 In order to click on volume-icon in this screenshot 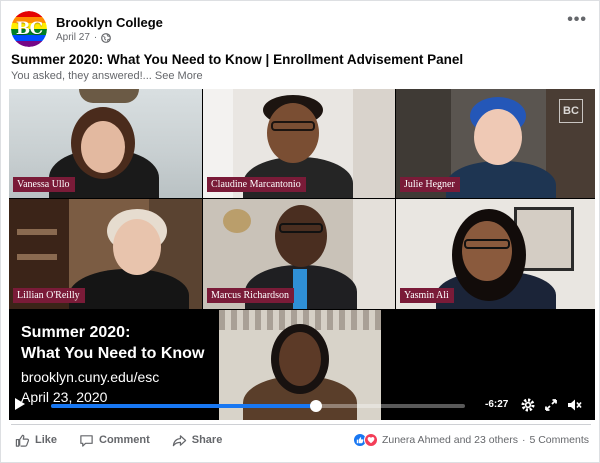, I will do `click(574, 405)`.